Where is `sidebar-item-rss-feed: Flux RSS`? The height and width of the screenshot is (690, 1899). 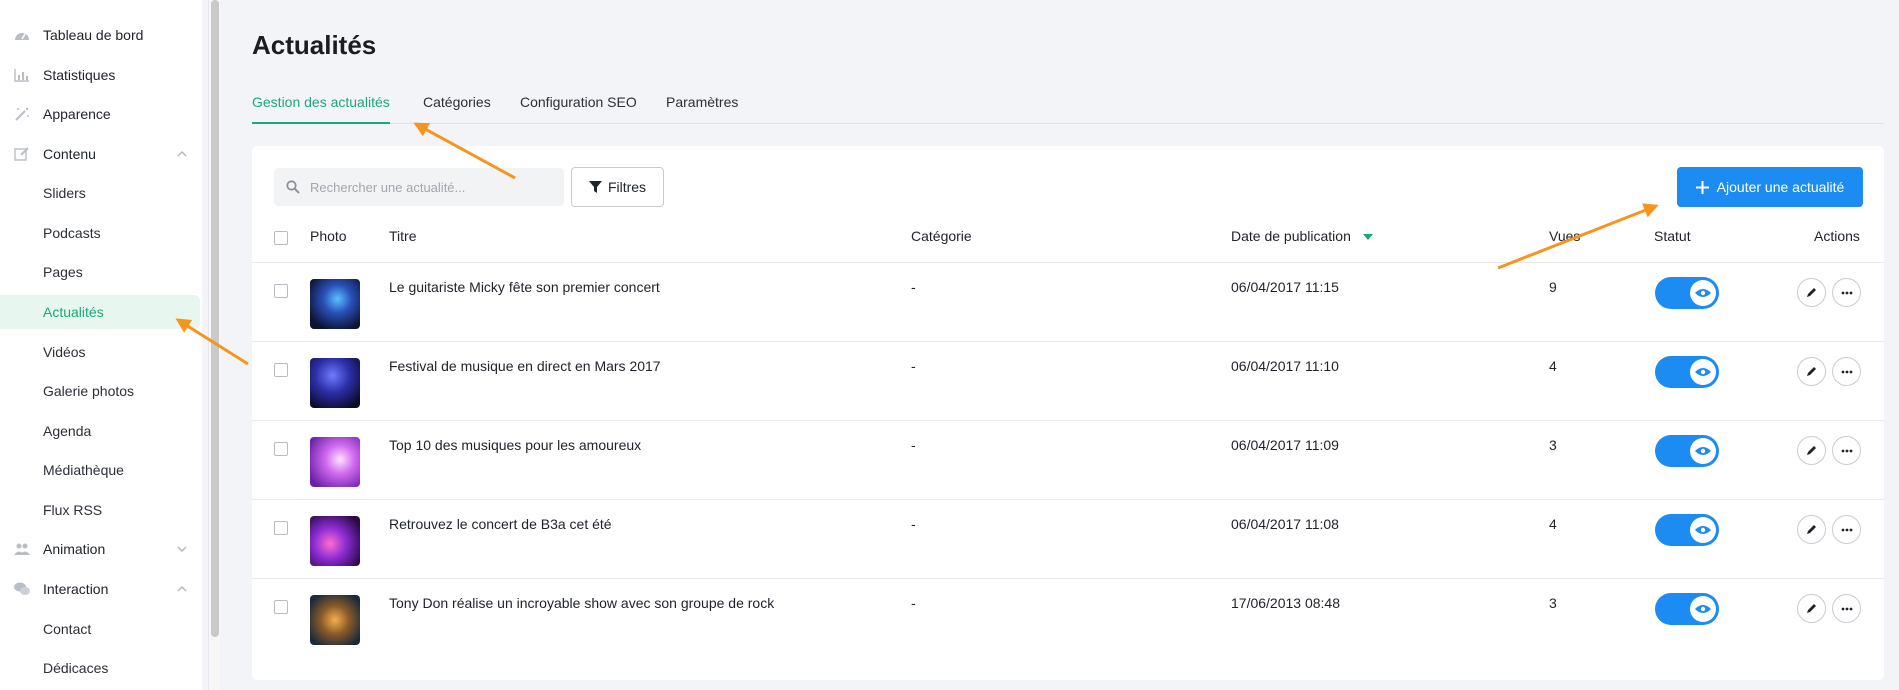 sidebar-item-rss-feed: Flux RSS is located at coordinates (101, 510).